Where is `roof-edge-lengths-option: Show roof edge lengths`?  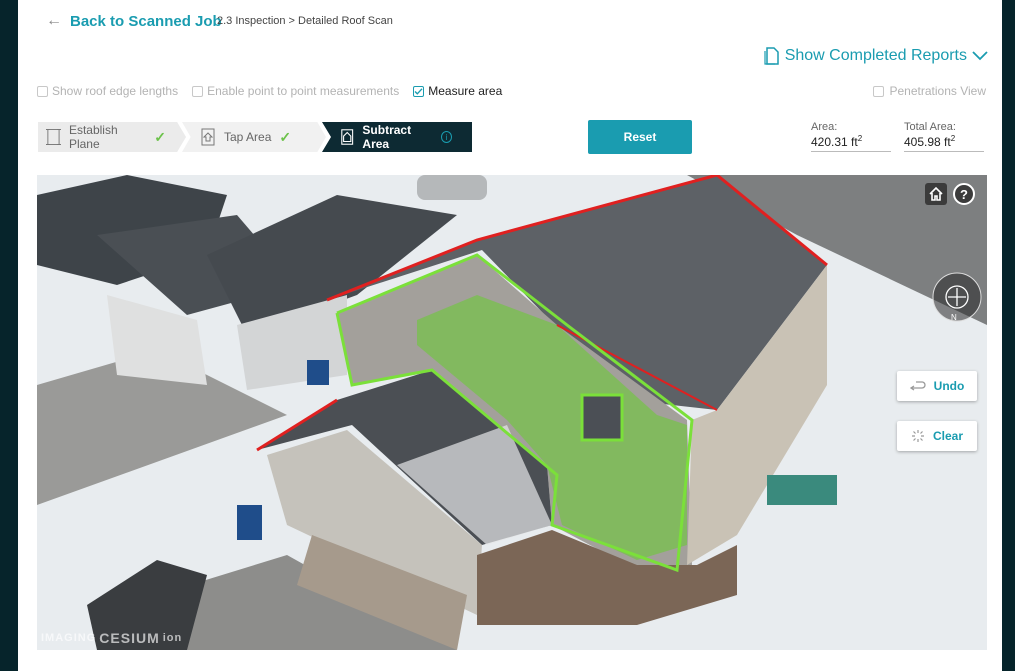 roof-edge-lengths-option: Show roof edge lengths is located at coordinates (107, 91).